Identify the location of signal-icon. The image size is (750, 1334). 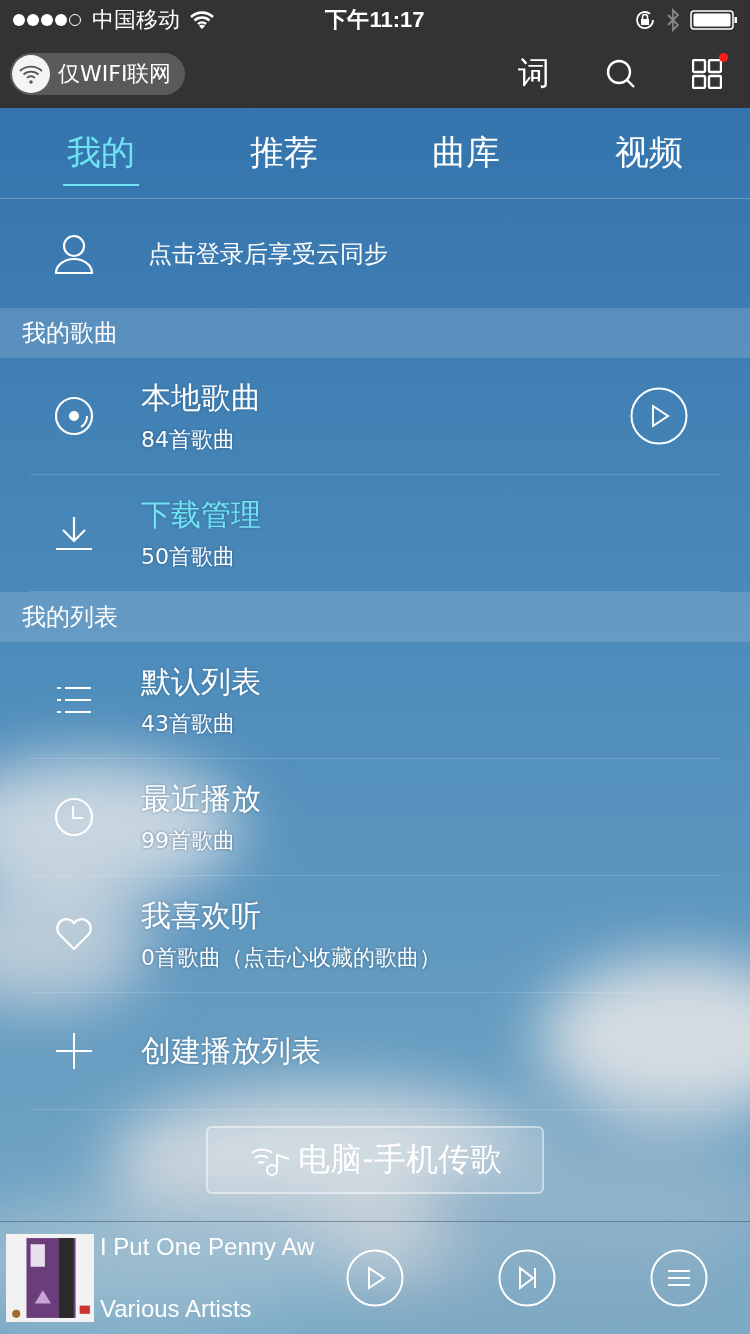
(47, 20).